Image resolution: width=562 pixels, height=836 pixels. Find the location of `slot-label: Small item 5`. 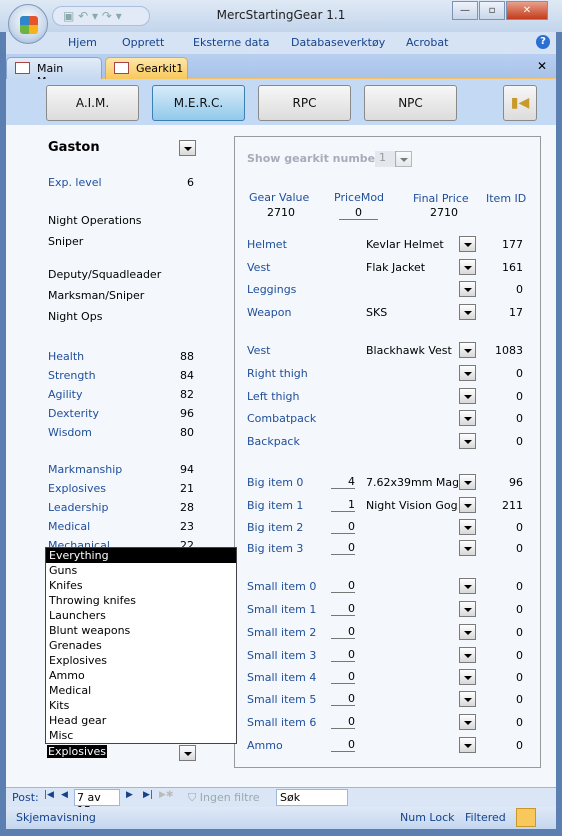

slot-label: Small item 5 is located at coordinates (282, 699).